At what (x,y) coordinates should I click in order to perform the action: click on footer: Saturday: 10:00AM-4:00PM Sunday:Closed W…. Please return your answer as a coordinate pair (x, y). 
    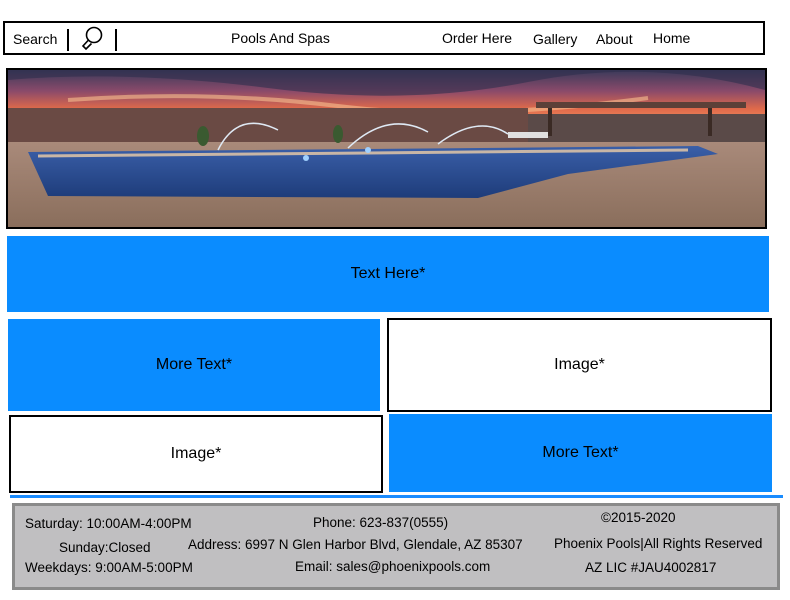
    Looking at the image, I should click on (396, 546).